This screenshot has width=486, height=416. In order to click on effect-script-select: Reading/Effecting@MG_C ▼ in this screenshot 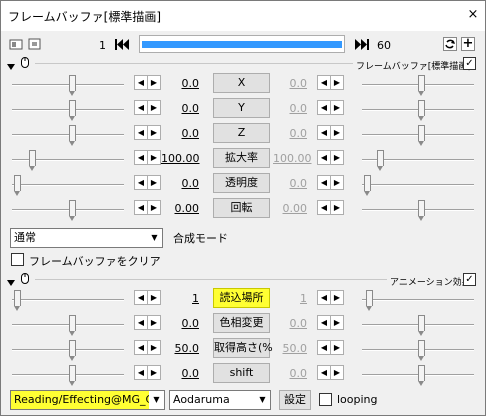, I will do `click(87, 400)`.